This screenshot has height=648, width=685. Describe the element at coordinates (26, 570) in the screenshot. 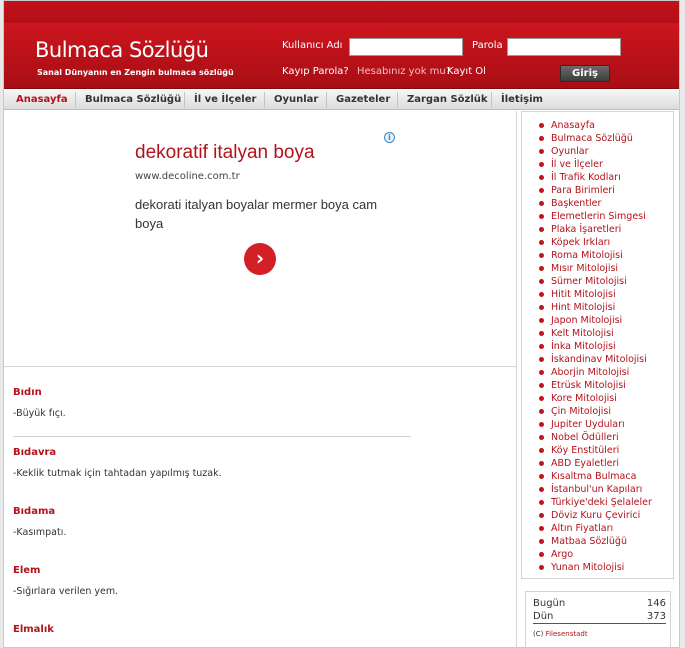

I see `entry-title: Elem` at that location.